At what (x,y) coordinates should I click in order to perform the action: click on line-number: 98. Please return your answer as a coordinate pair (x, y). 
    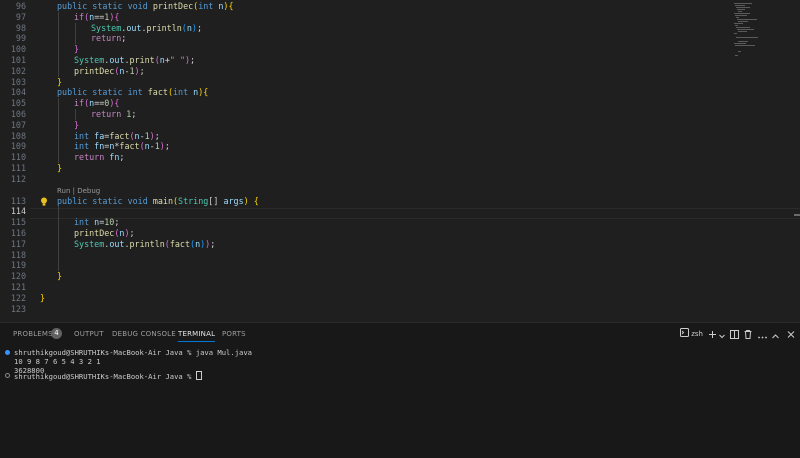
    Looking at the image, I should click on (20, 27).